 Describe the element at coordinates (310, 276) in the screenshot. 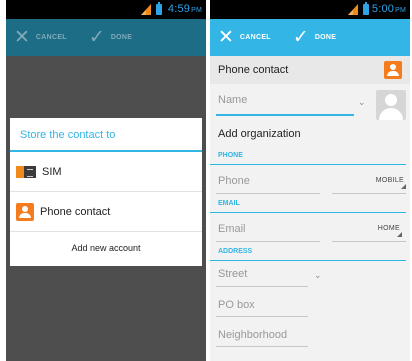

I see `street-field: Street ⌄` at that location.